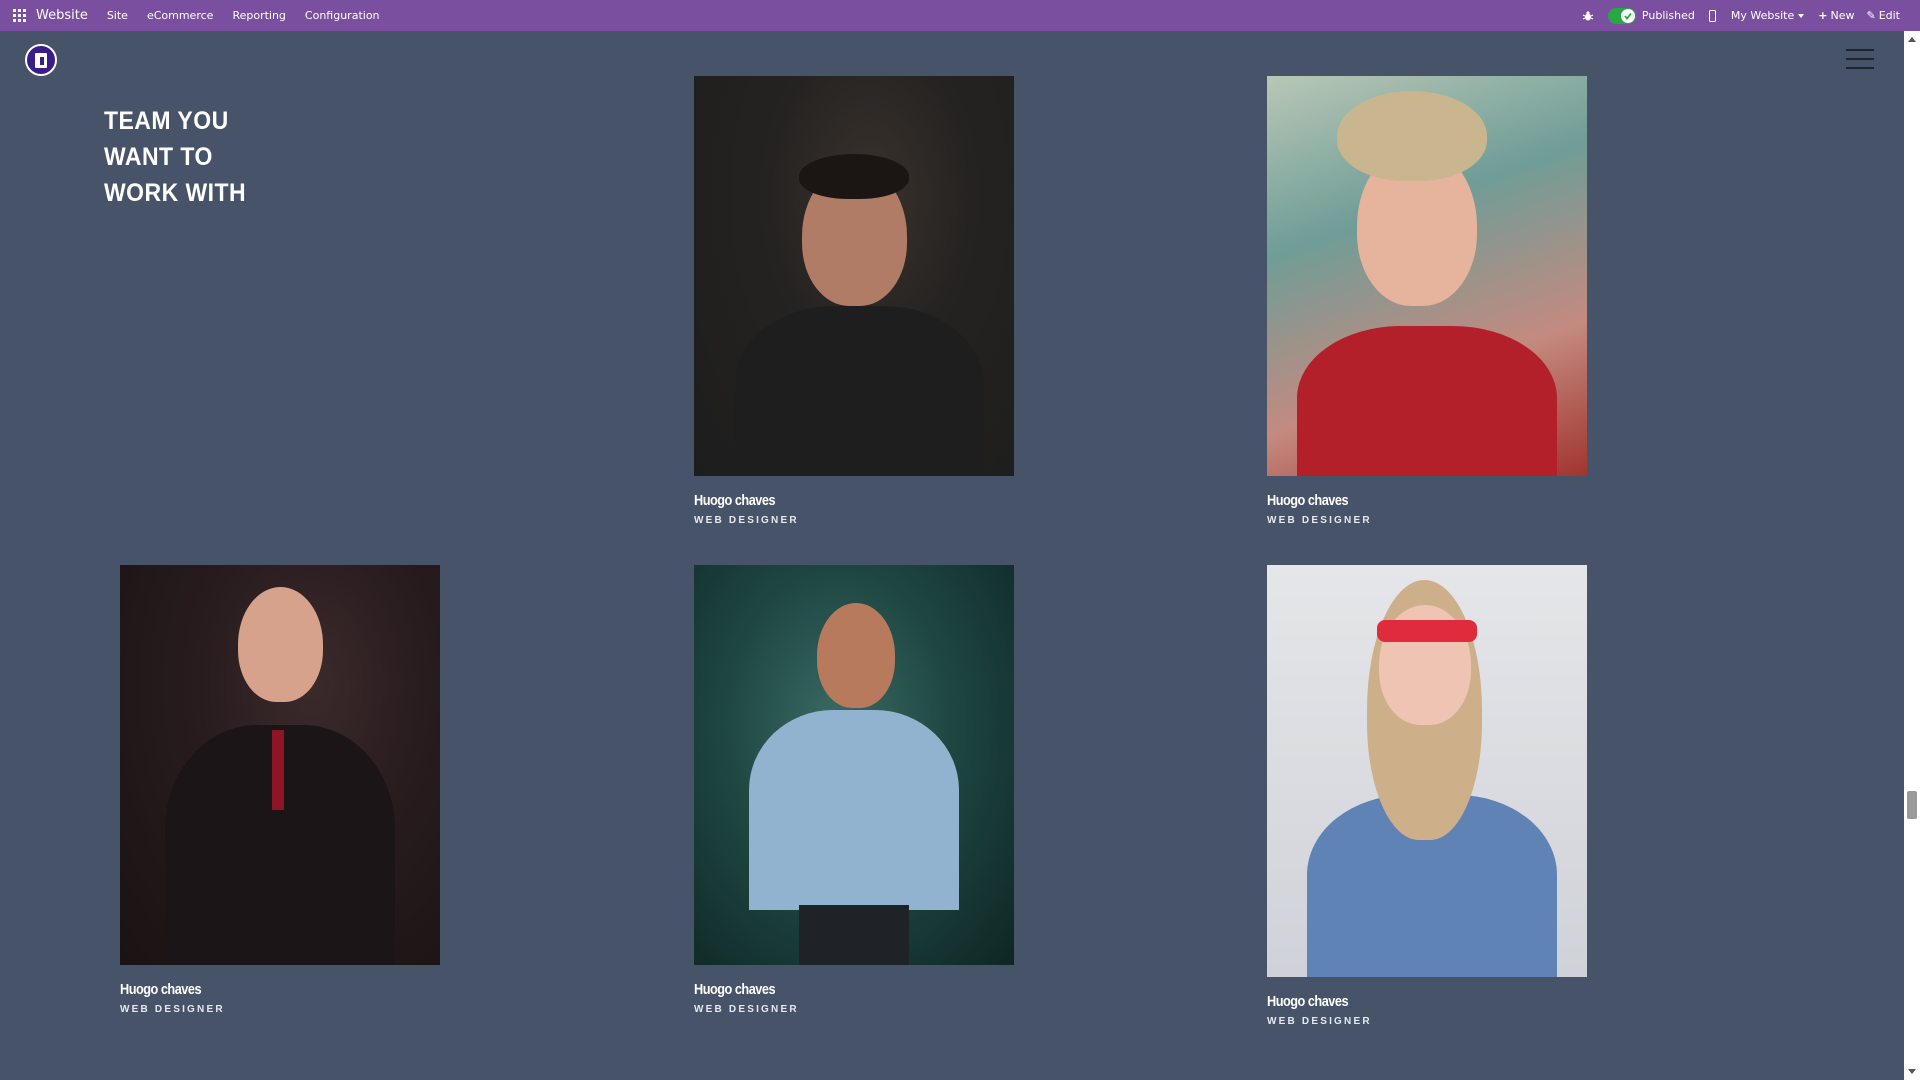 The image size is (1920, 1080). Describe the element at coordinates (1823, 15) in the screenshot. I see `plus-icon: +` at that location.